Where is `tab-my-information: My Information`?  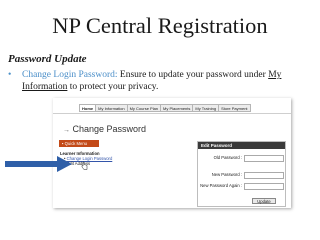 tab-my-information: My Information is located at coordinates (111, 108).